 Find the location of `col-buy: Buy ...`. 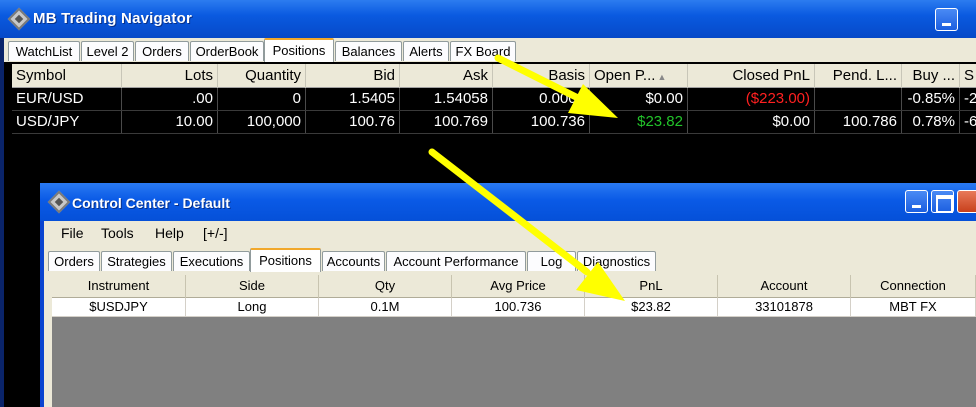

col-buy: Buy ... is located at coordinates (931, 76).